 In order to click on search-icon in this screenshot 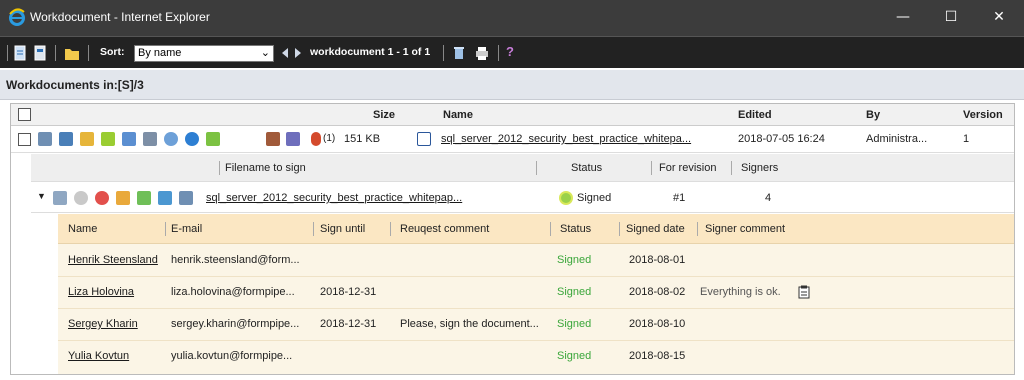, I will do `click(293, 139)`.